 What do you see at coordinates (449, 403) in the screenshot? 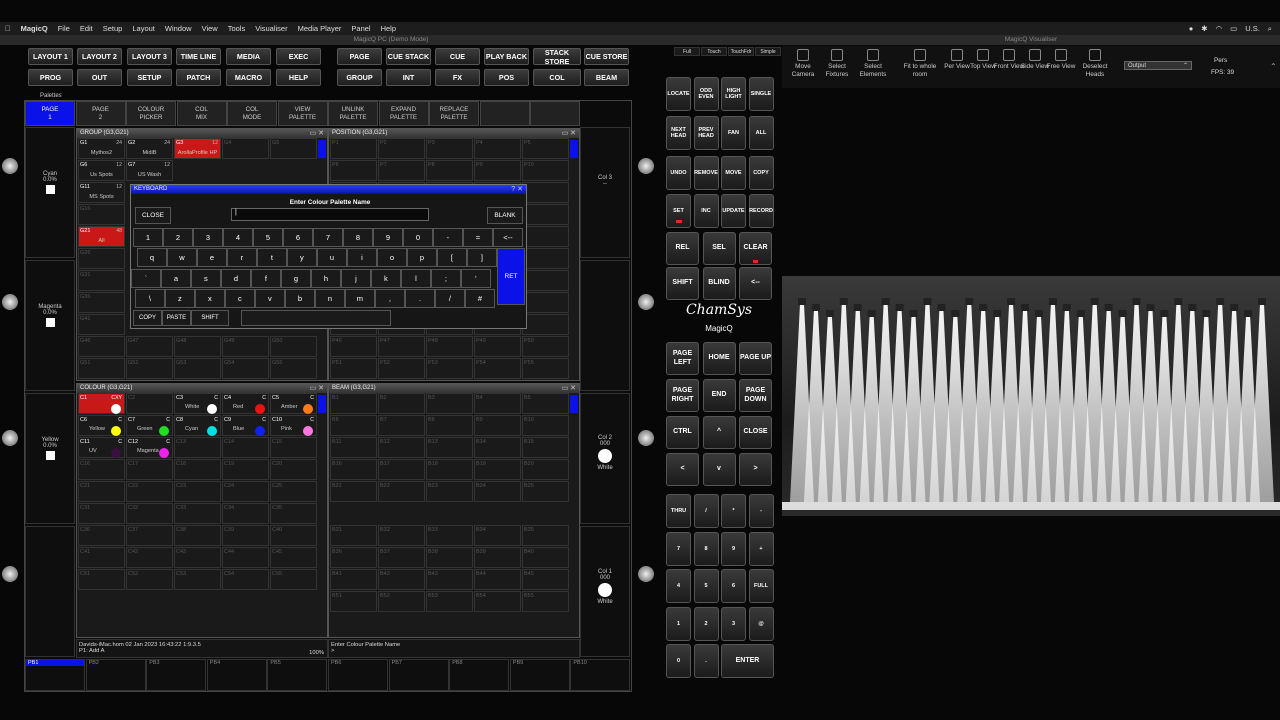
I see `beam-cell: B3` at bounding box center [449, 403].